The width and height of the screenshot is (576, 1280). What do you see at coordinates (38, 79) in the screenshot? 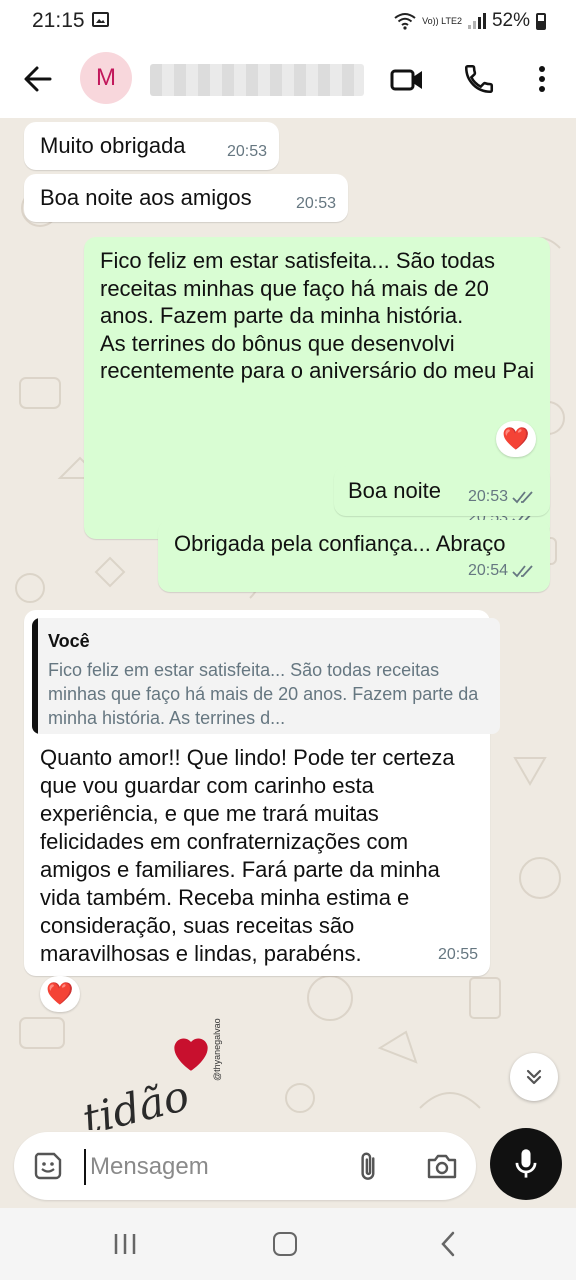
I see `arrow-left-icon` at bounding box center [38, 79].